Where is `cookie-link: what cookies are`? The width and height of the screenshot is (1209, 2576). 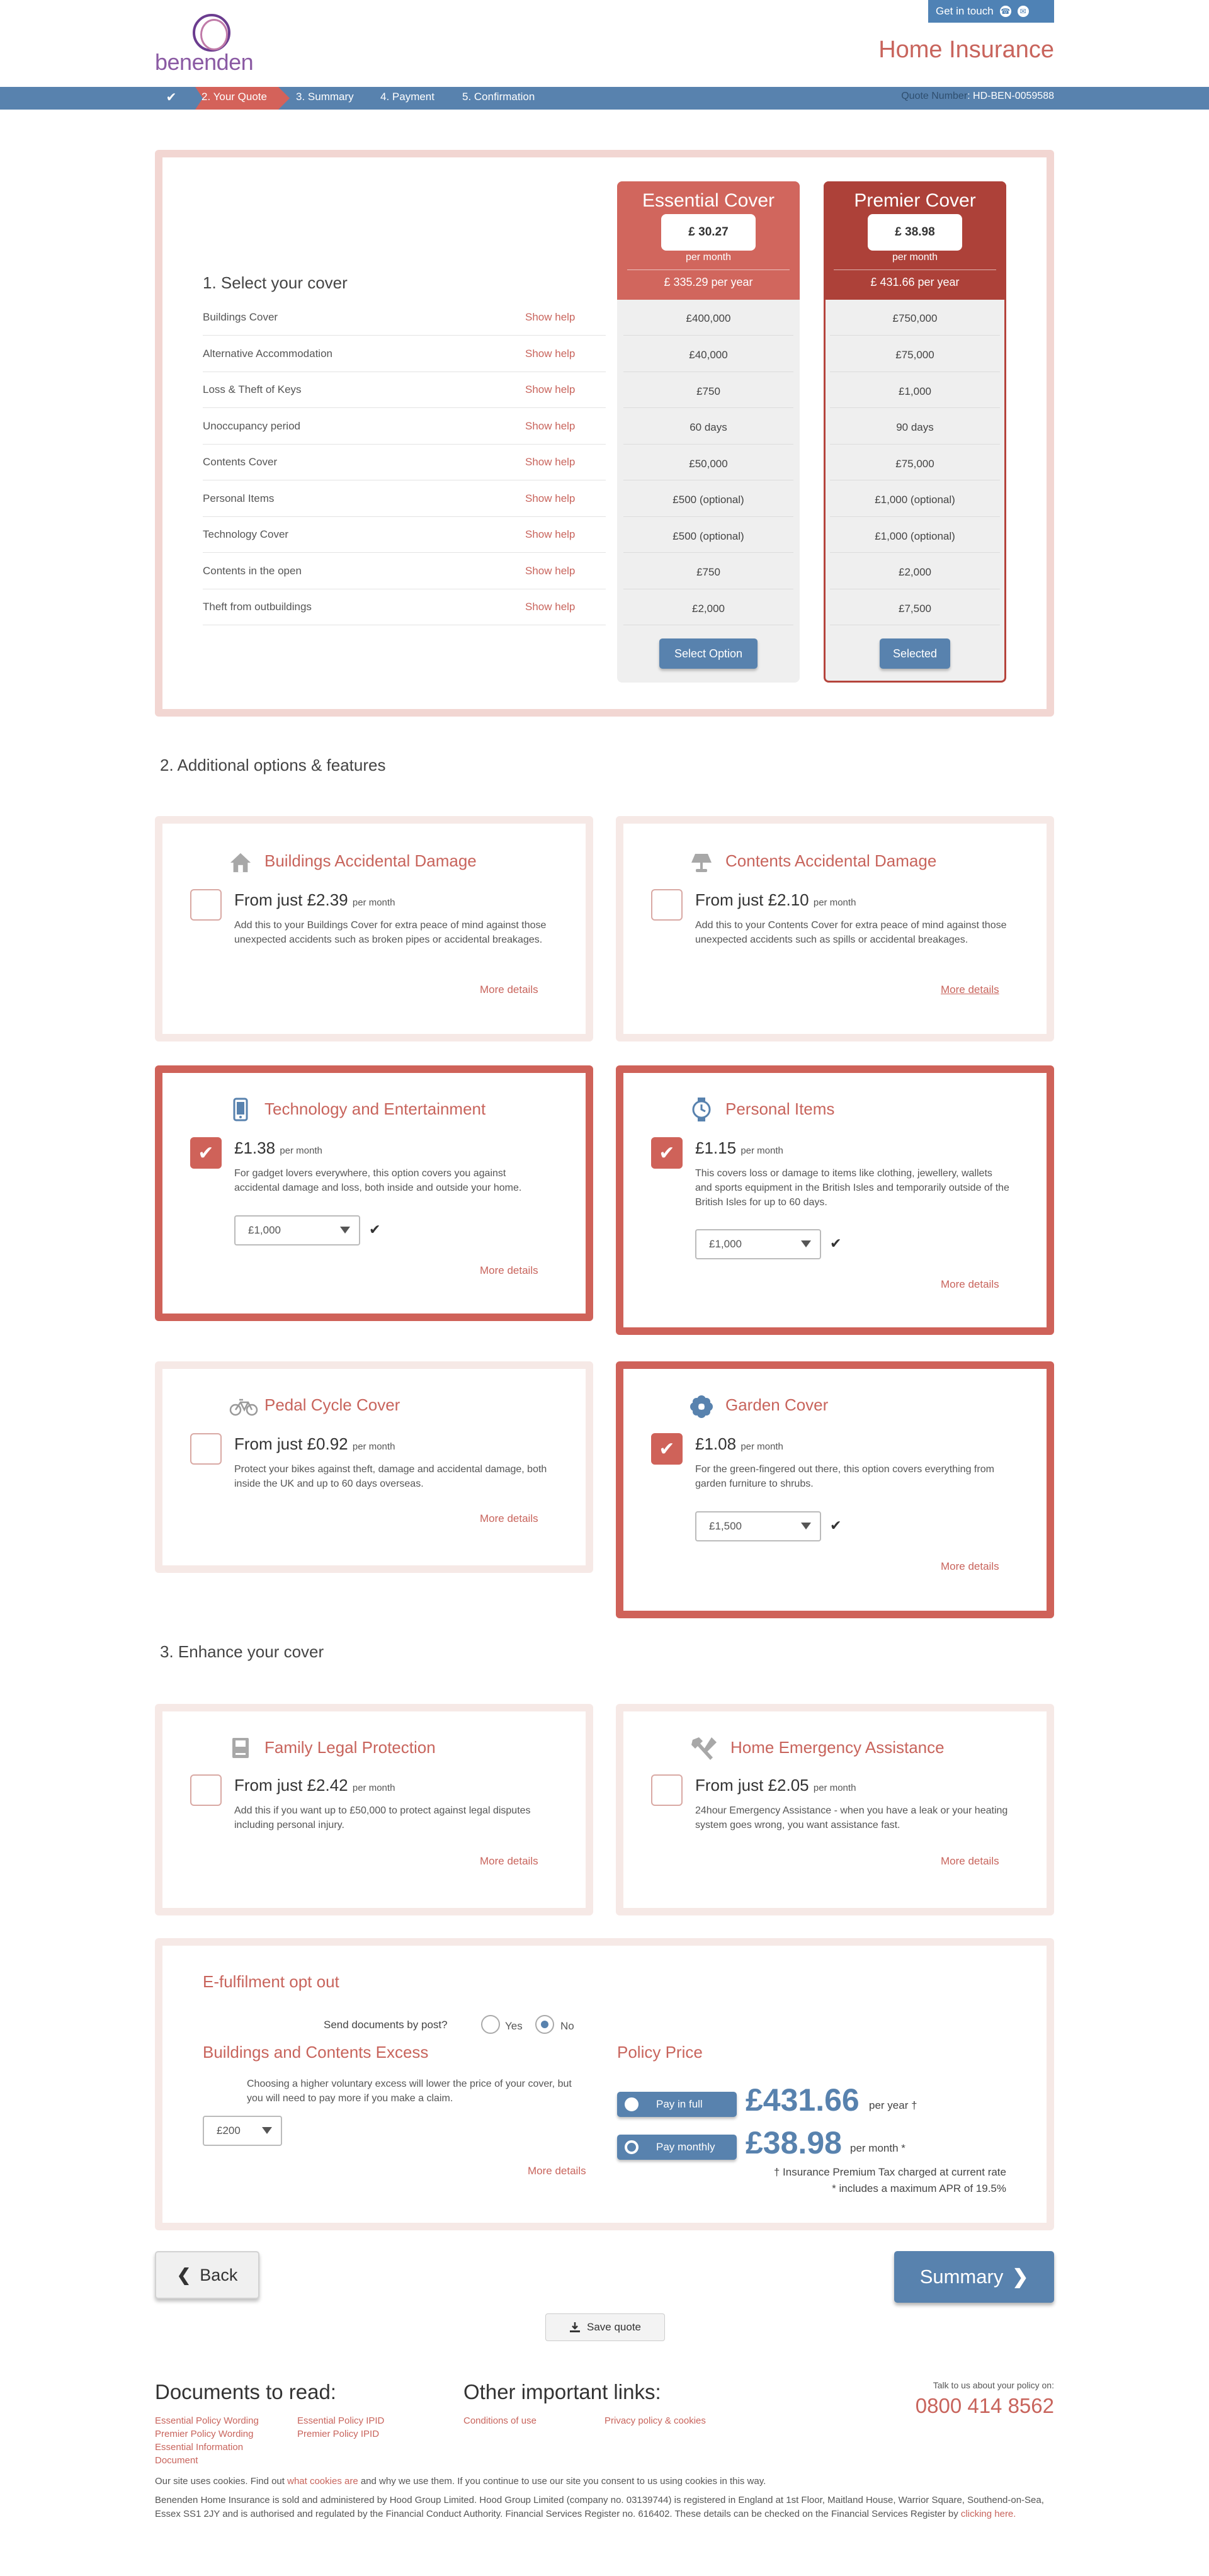 cookie-link: what cookies are is located at coordinates (322, 2481).